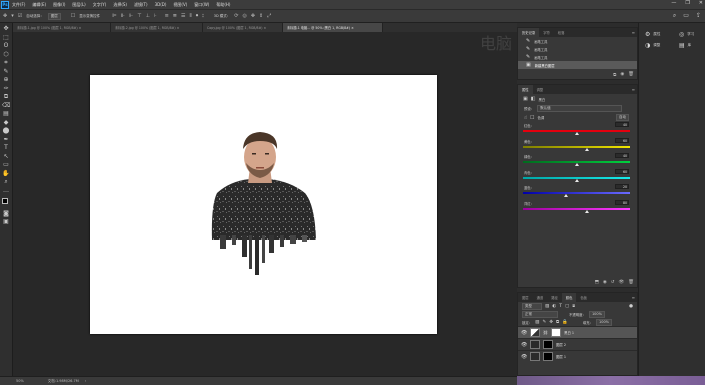  What do you see at coordinates (532, 306) in the screenshot?
I see `layer-filter-select: 类型` at bounding box center [532, 306].